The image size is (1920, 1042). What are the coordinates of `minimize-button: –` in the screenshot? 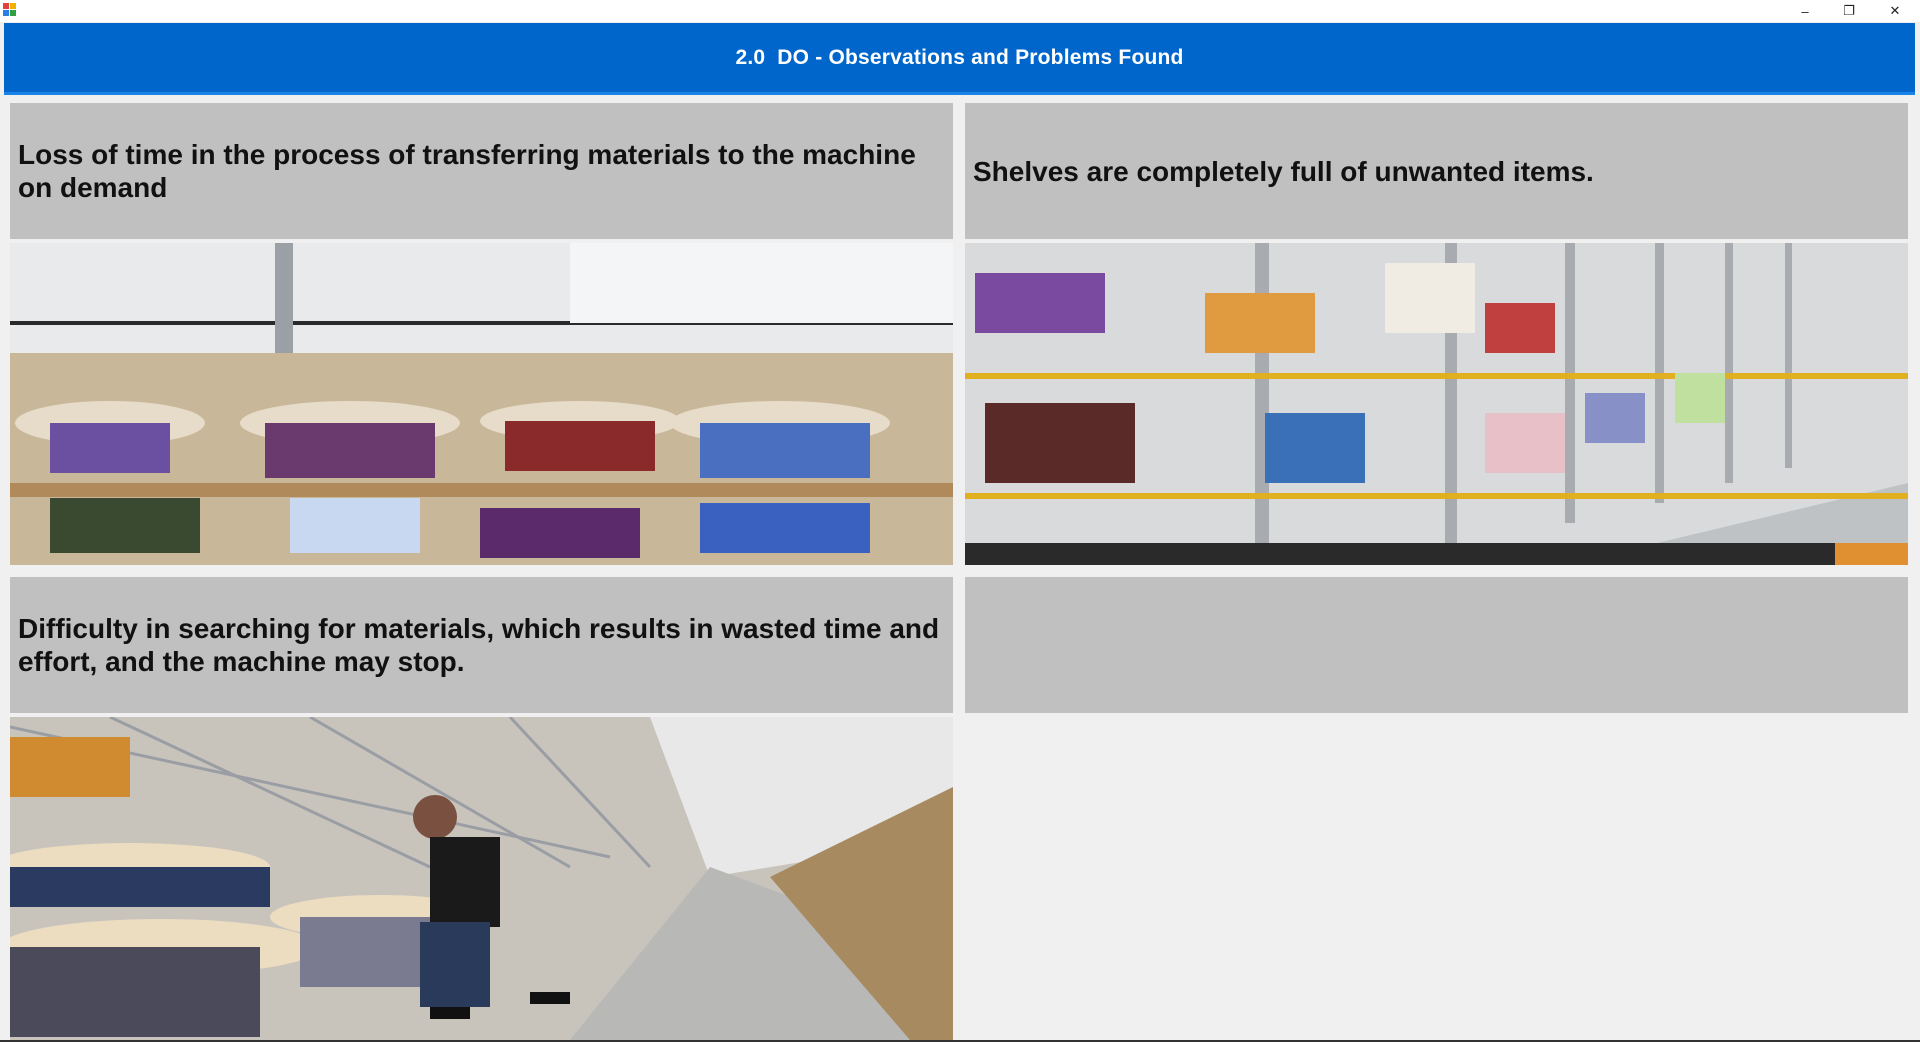 It's located at (1805, 11).